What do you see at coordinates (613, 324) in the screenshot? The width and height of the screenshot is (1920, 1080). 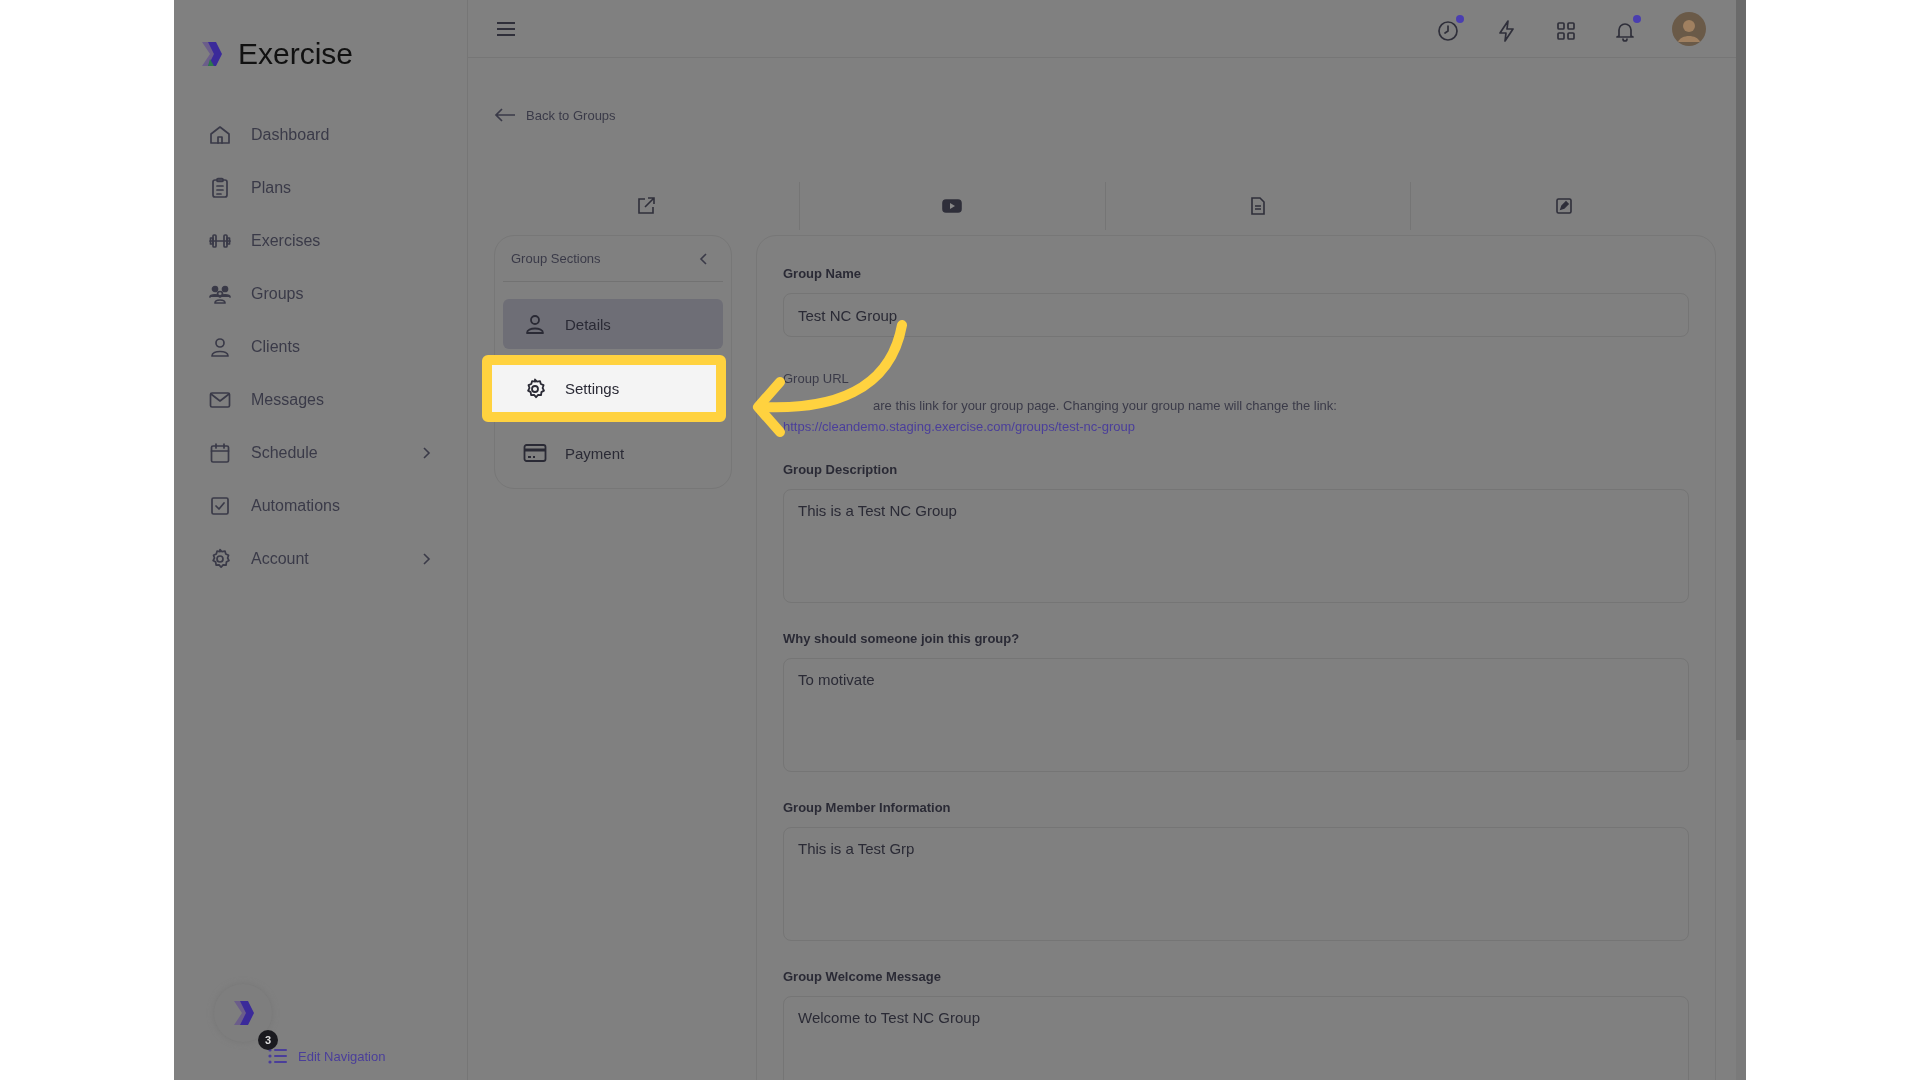 I see `section-item: Details` at bounding box center [613, 324].